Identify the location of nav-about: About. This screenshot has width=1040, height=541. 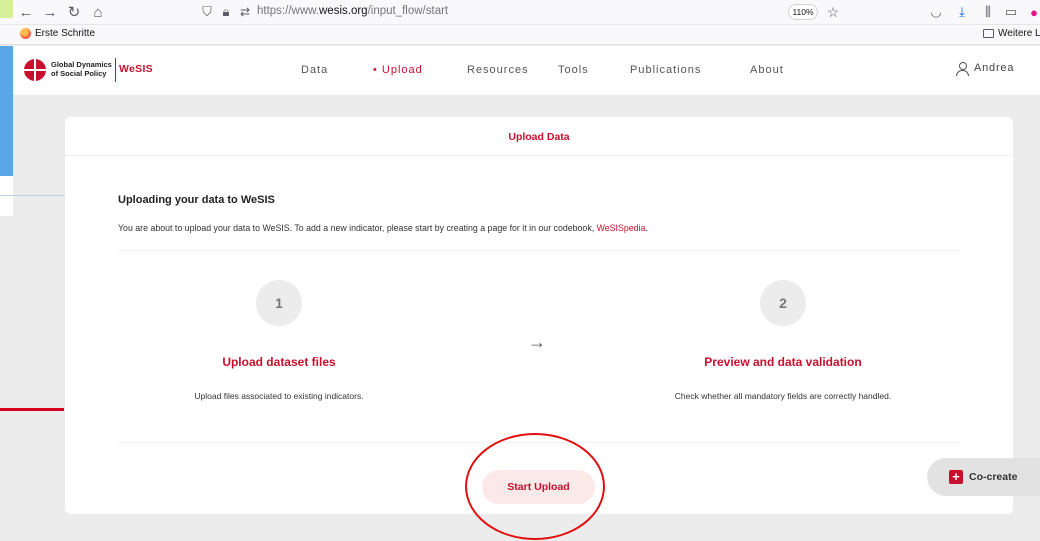
(767, 70).